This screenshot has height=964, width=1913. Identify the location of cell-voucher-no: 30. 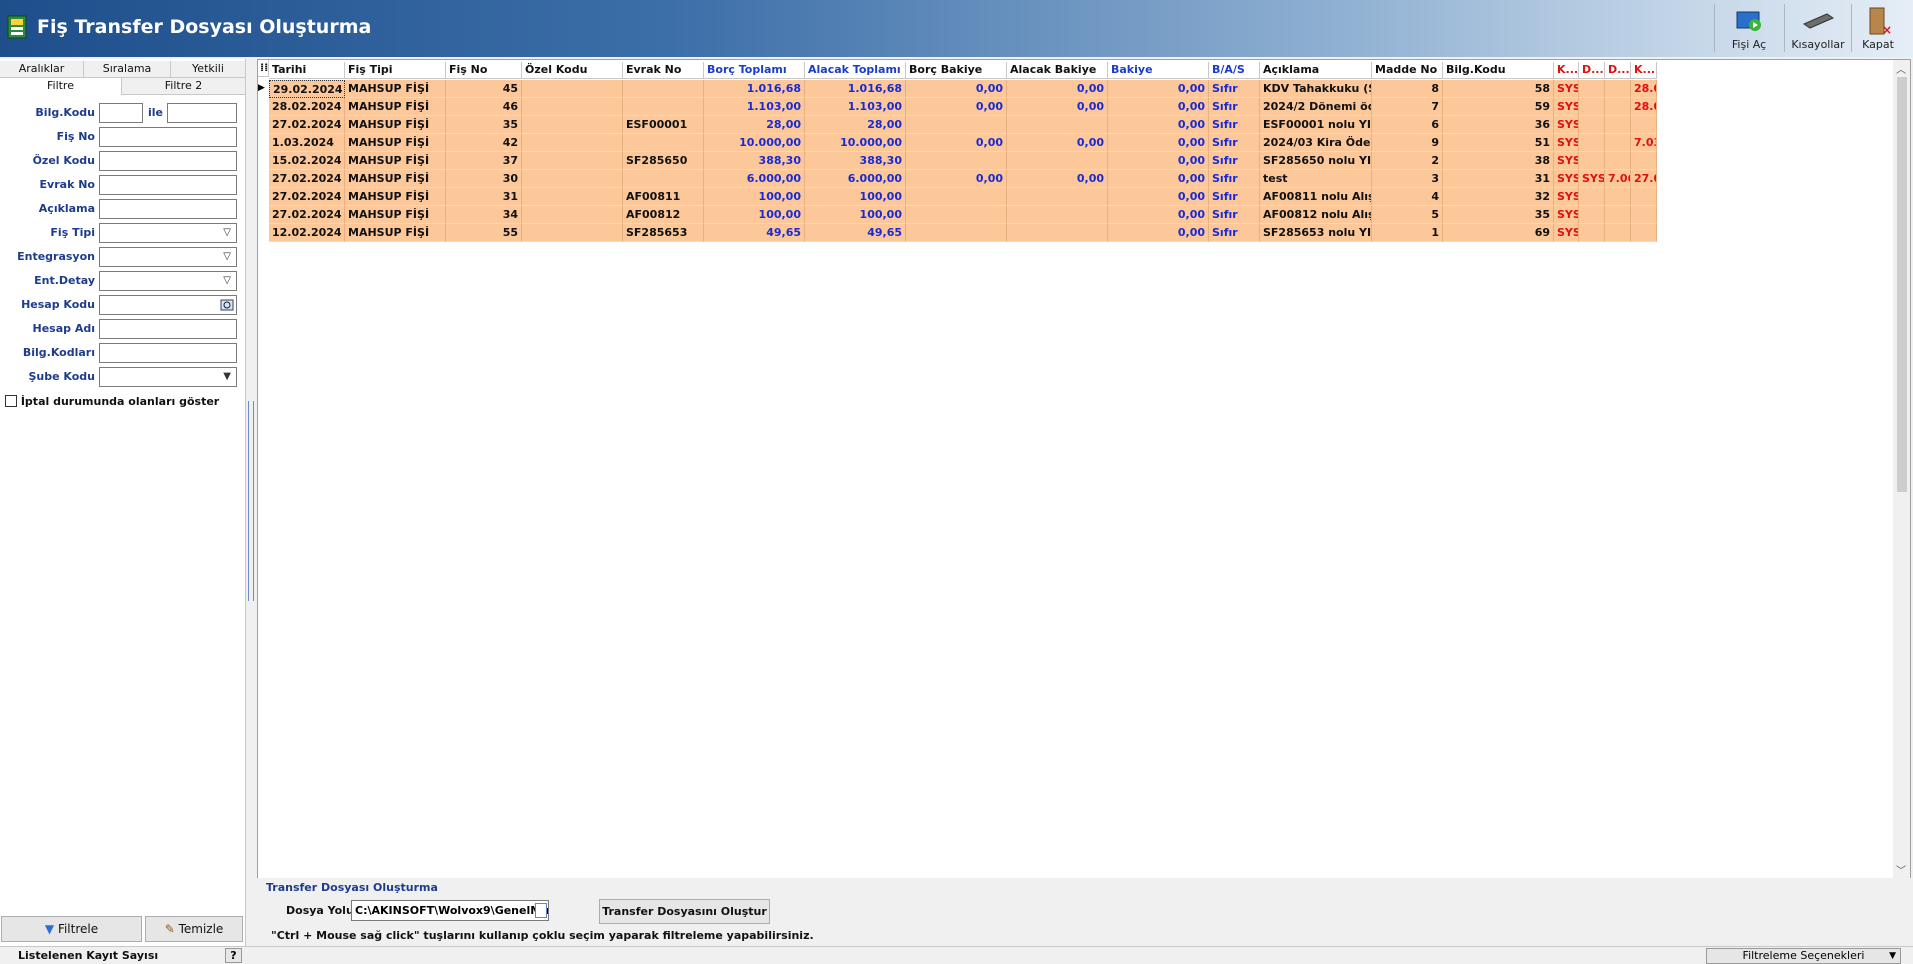
(484, 179).